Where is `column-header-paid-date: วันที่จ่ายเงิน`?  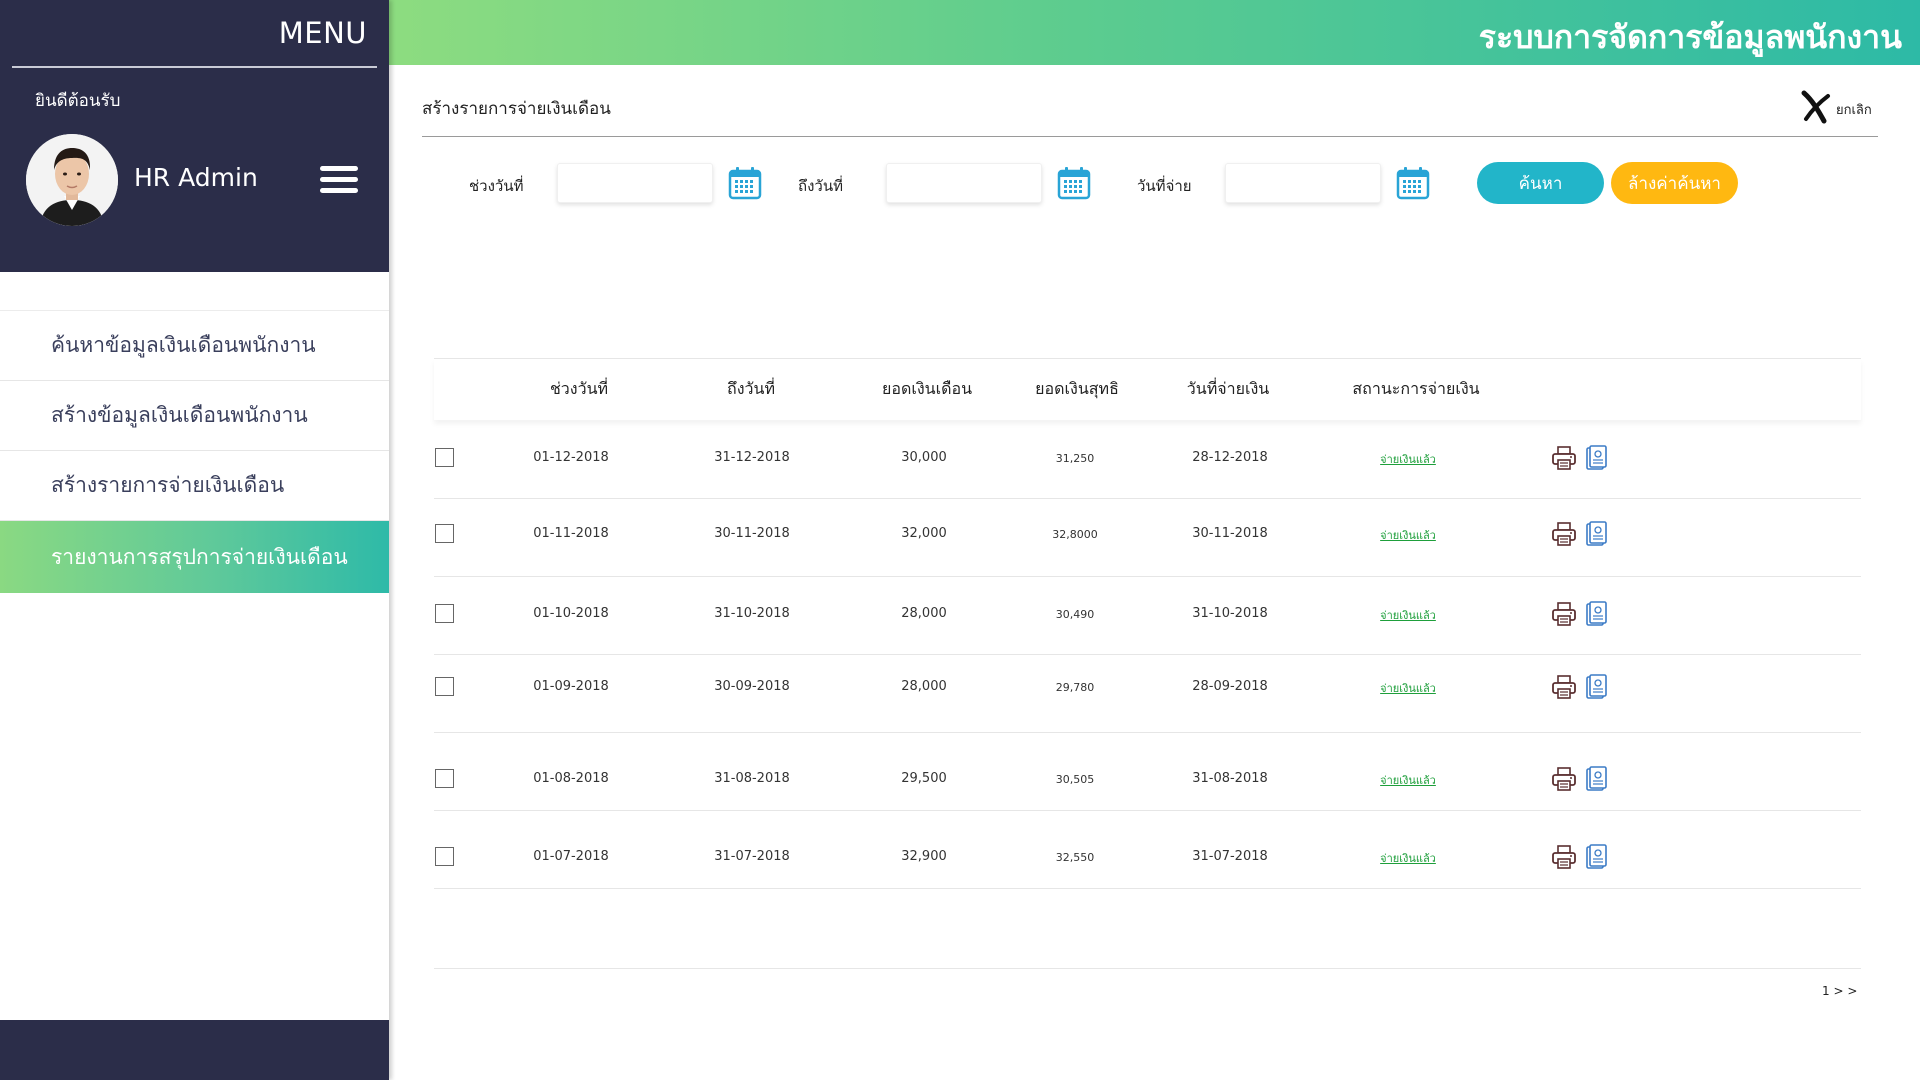 column-header-paid-date: วันที่จ่ายเงิน is located at coordinates (1228, 388).